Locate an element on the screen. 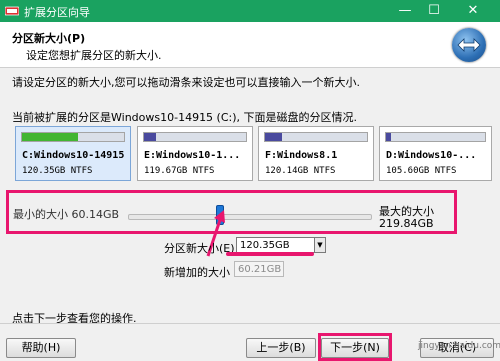 The width and height of the screenshot is (500, 361). partition-size: 105.60GB NTFS is located at coordinates (421, 171).